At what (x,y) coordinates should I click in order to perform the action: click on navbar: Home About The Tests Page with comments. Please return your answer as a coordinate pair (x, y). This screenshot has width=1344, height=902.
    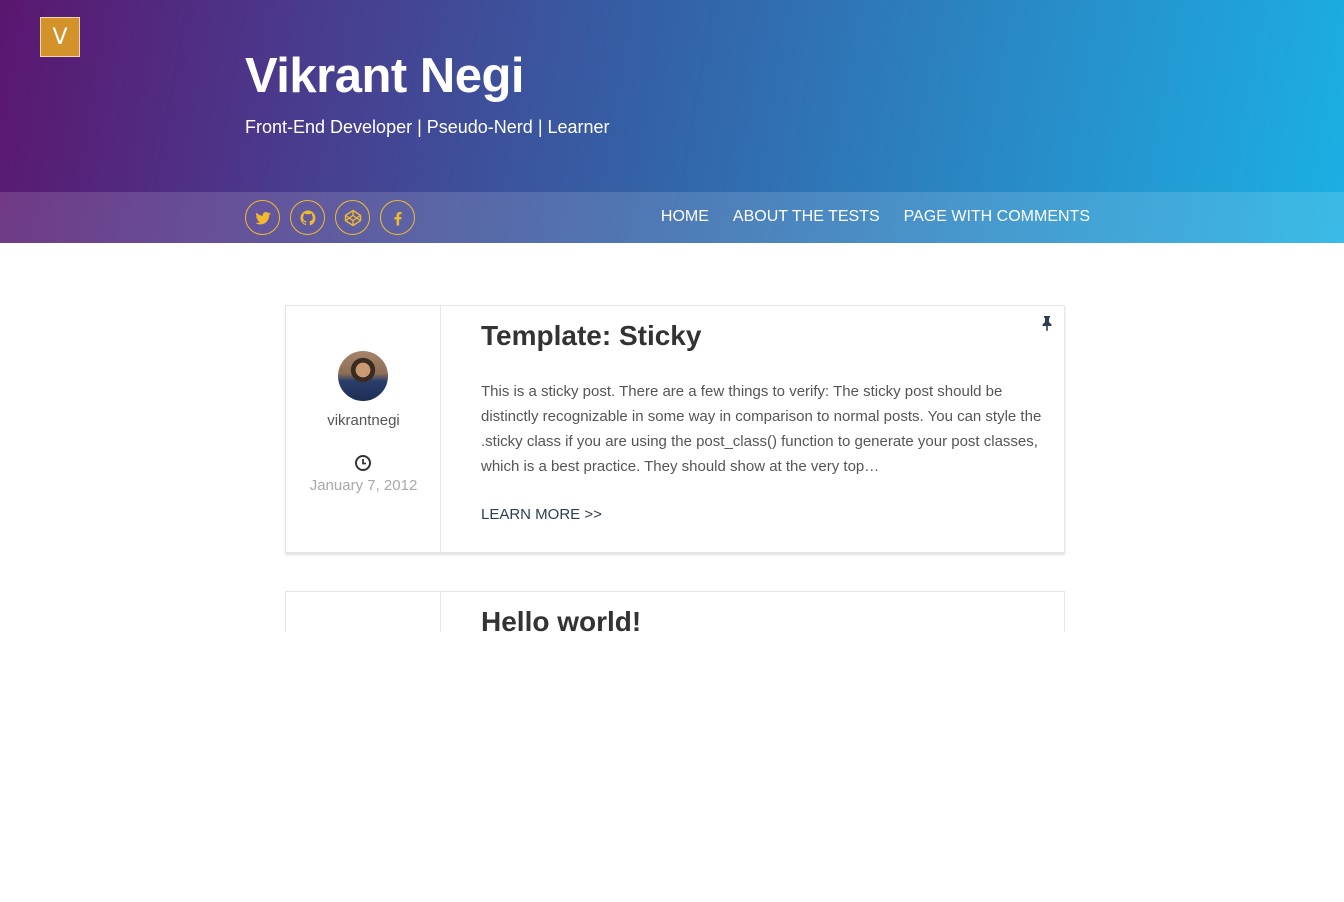
    Looking at the image, I should click on (672, 217).